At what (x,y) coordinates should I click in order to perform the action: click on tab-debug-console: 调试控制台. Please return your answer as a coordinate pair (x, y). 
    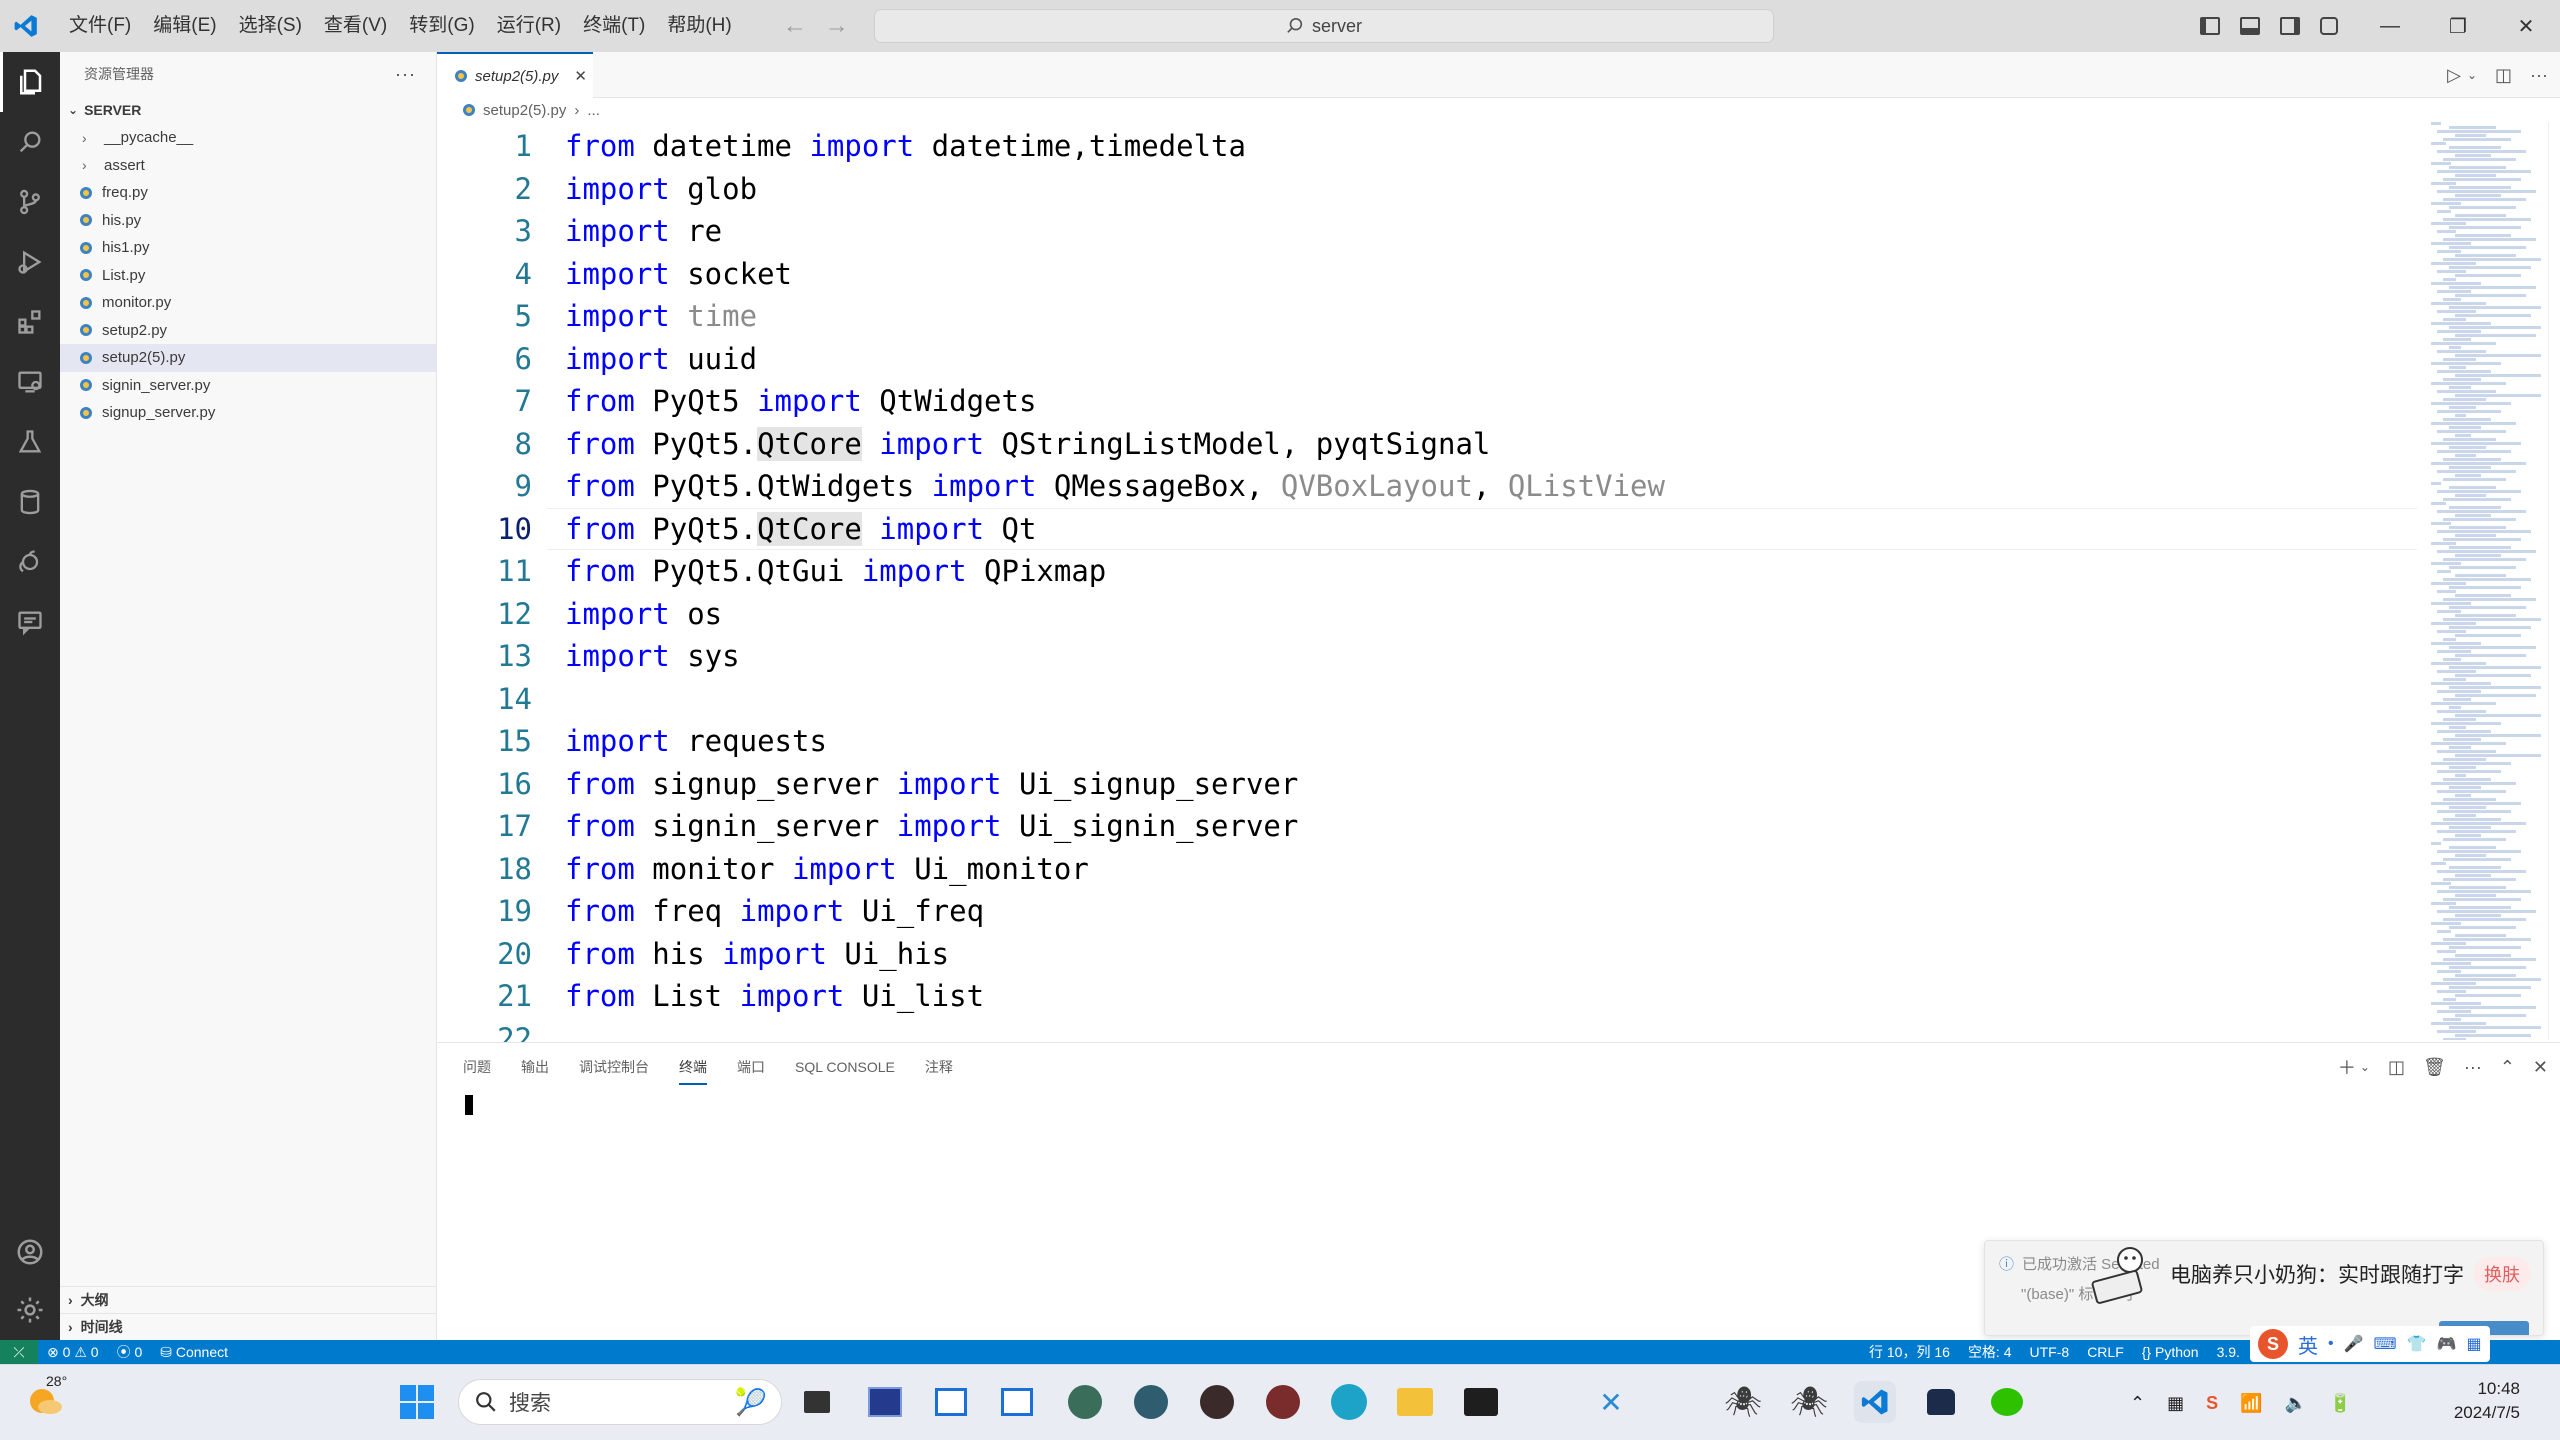
    Looking at the image, I should click on (614, 1067).